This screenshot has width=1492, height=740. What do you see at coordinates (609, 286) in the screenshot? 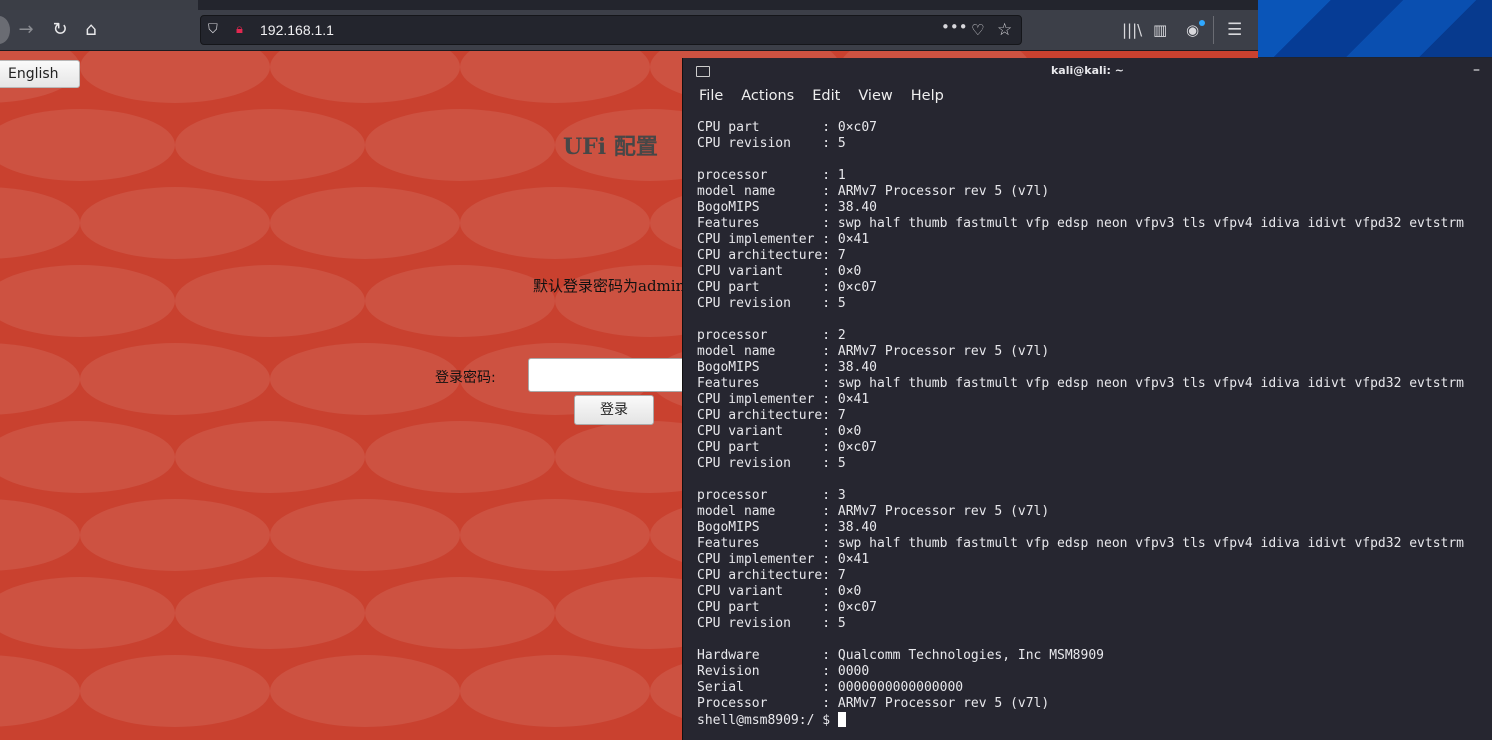
I see `default-password-hint: 默认登录密码为admin` at bounding box center [609, 286].